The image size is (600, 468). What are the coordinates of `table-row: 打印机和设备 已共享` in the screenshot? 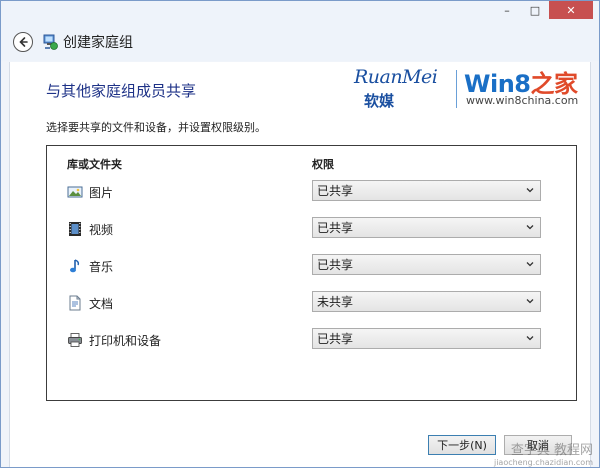 It's located at (311, 340).